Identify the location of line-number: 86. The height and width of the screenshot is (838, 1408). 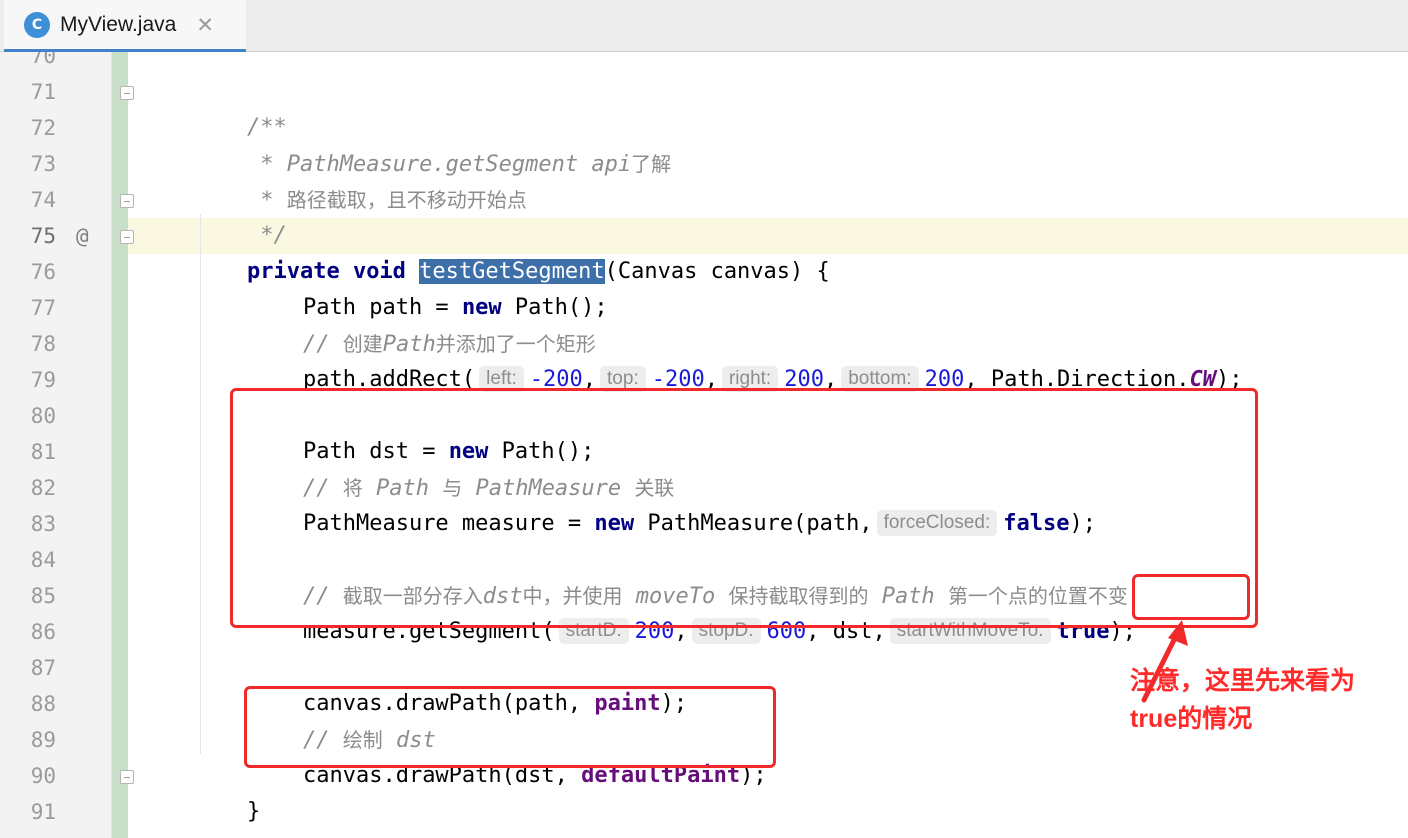
(43, 632).